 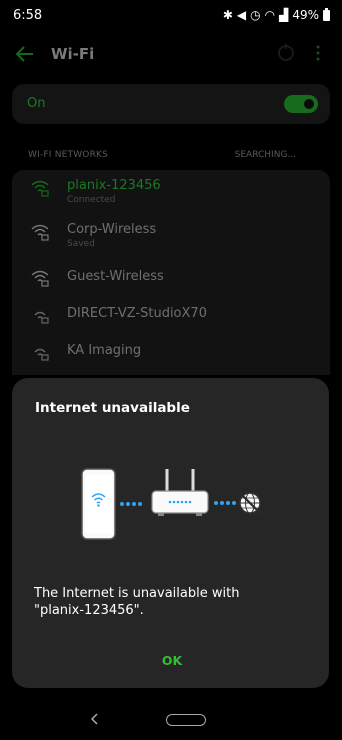 I want to click on mute-icon: ◀︎, so click(x=241, y=15).